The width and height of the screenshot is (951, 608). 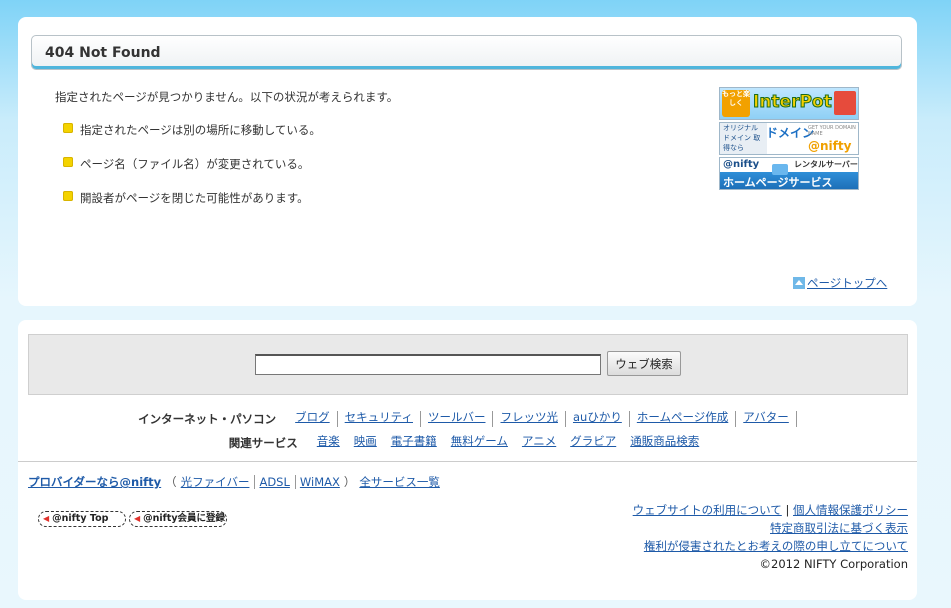 I want to click on nav-related: 関連サービス 音楽 映画 電子書籍 無料ゲーム アニメ グラビア 通販商品検索, so click(x=467, y=443).